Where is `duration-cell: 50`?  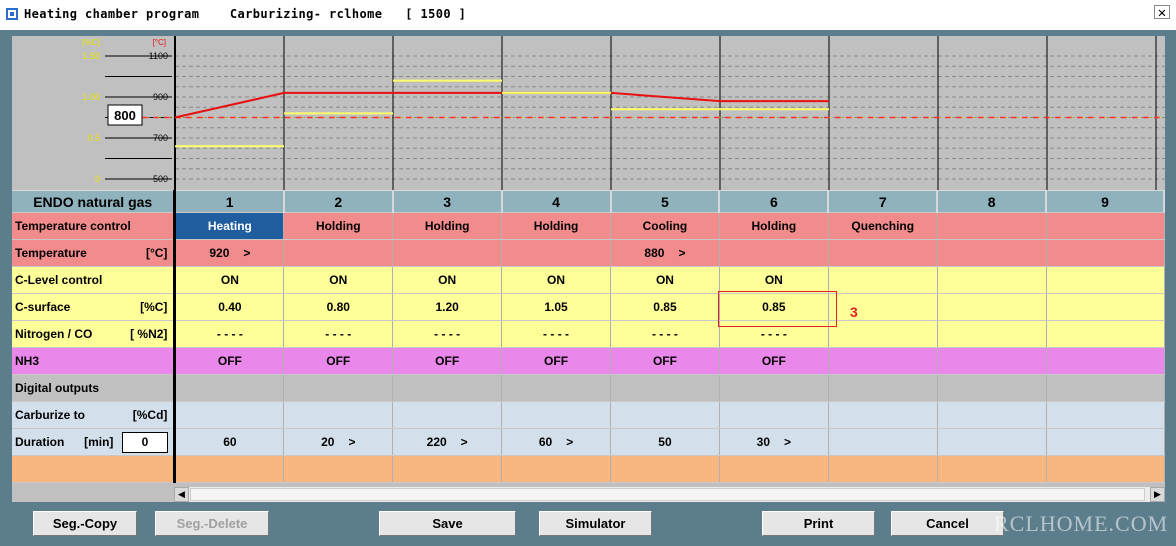
duration-cell: 50 is located at coordinates (665, 442).